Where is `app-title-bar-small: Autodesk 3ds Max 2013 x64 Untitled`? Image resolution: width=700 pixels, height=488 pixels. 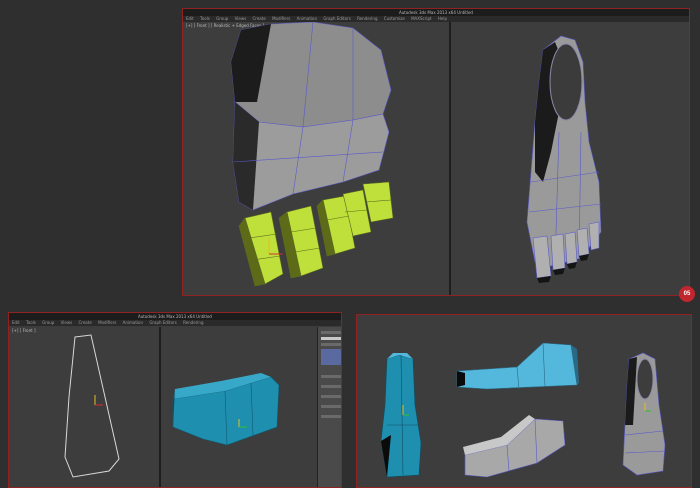
app-title-bar-small: Autodesk 3ds Max 2013 x64 Untitled is located at coordinates (175, 316).